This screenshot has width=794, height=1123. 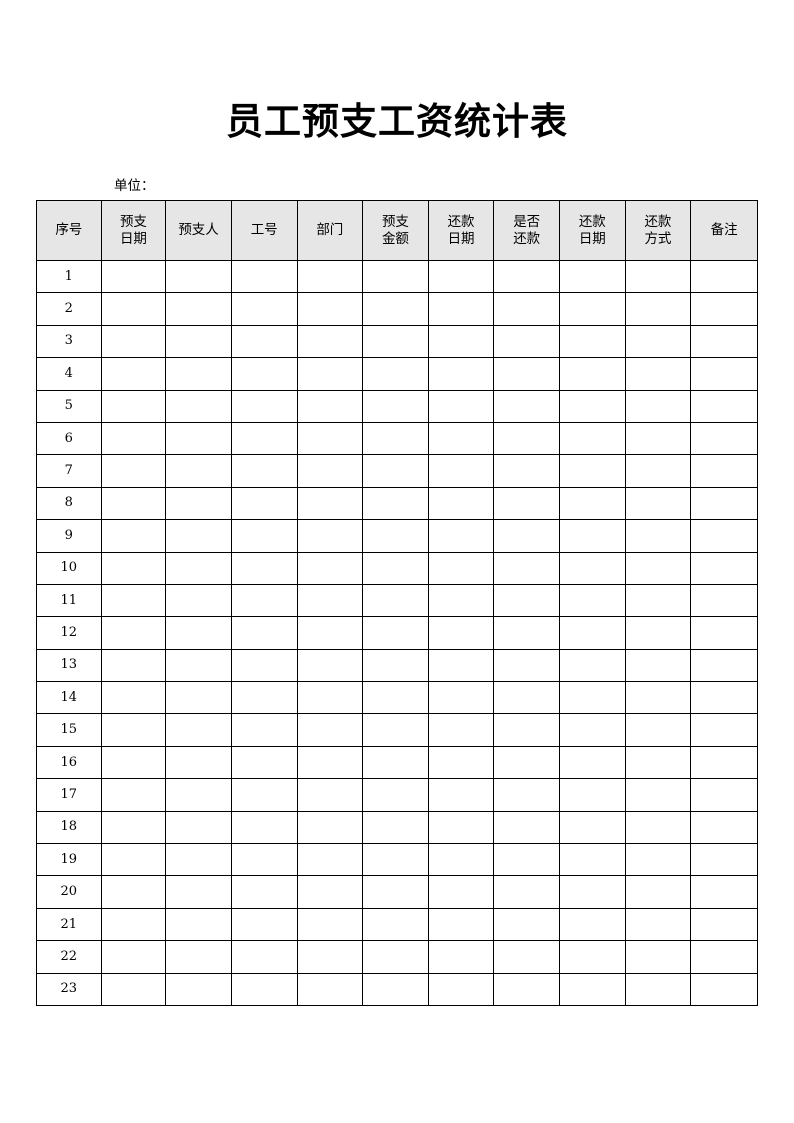 What do you see at coordinates (69, 406) in the screenshot?
I see `table-cell-seq: 5` at bounding box center [69, 406].